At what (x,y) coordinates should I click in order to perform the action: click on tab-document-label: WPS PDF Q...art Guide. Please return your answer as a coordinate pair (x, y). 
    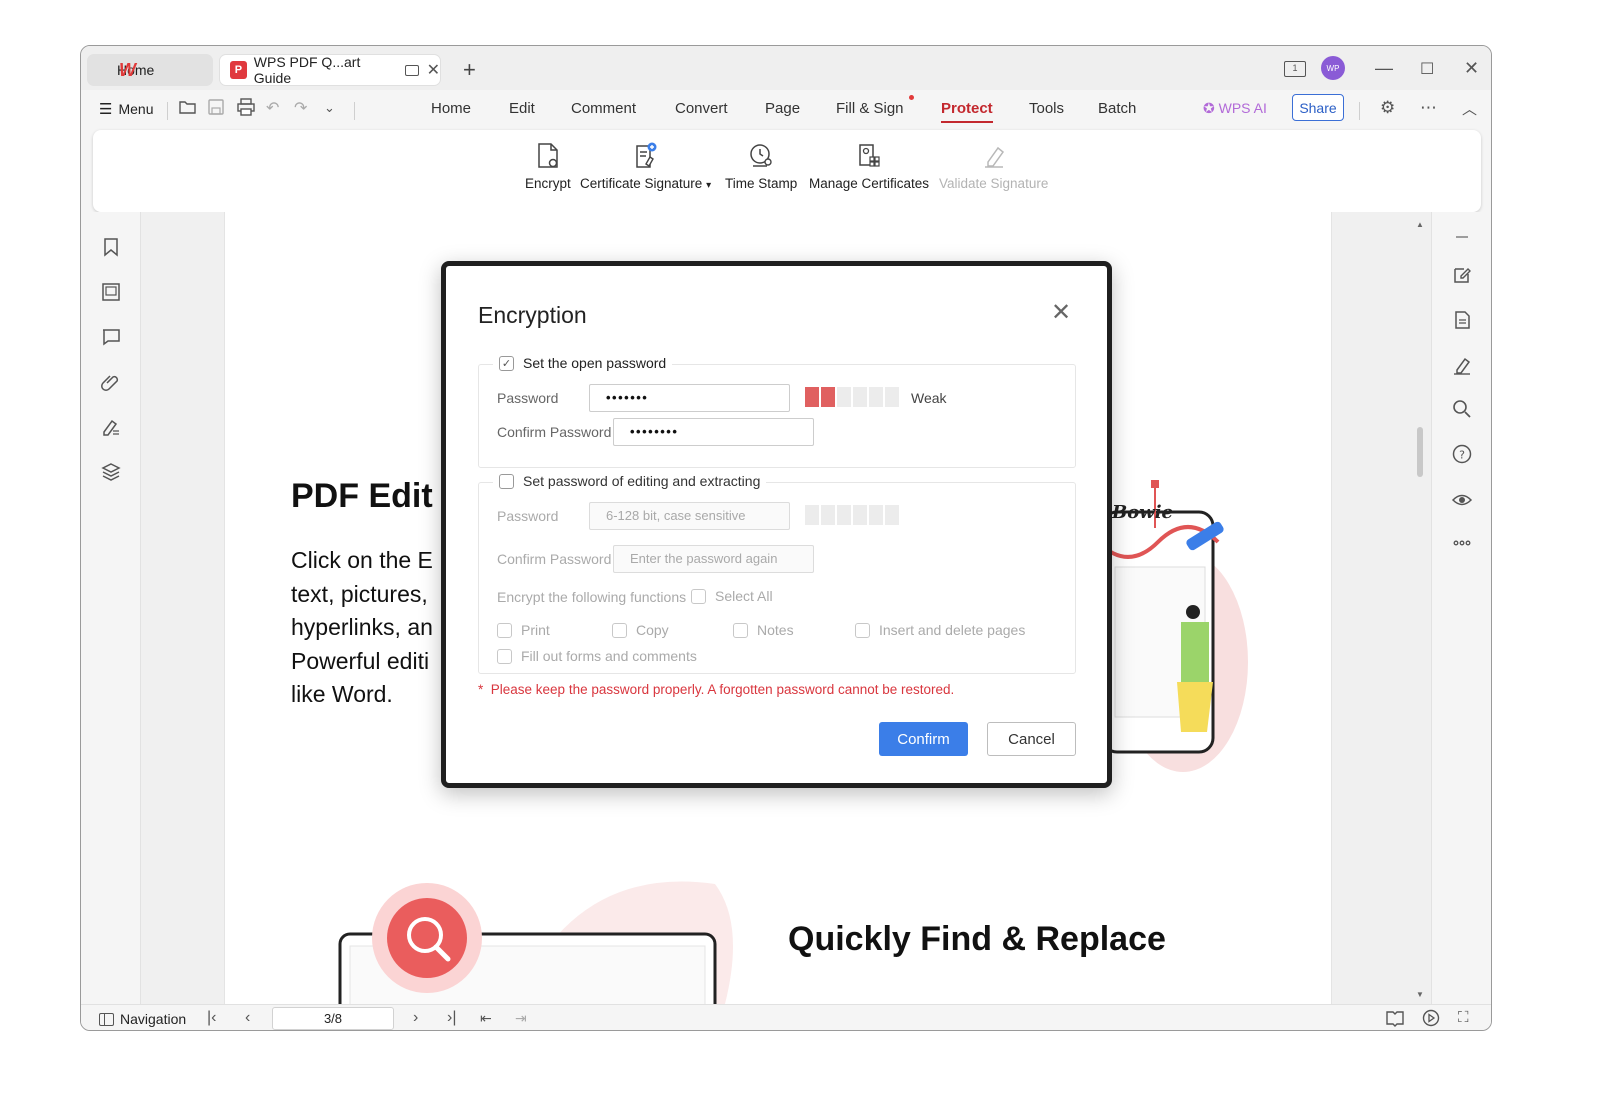
    Looking at the image, I should click on (307, 70).